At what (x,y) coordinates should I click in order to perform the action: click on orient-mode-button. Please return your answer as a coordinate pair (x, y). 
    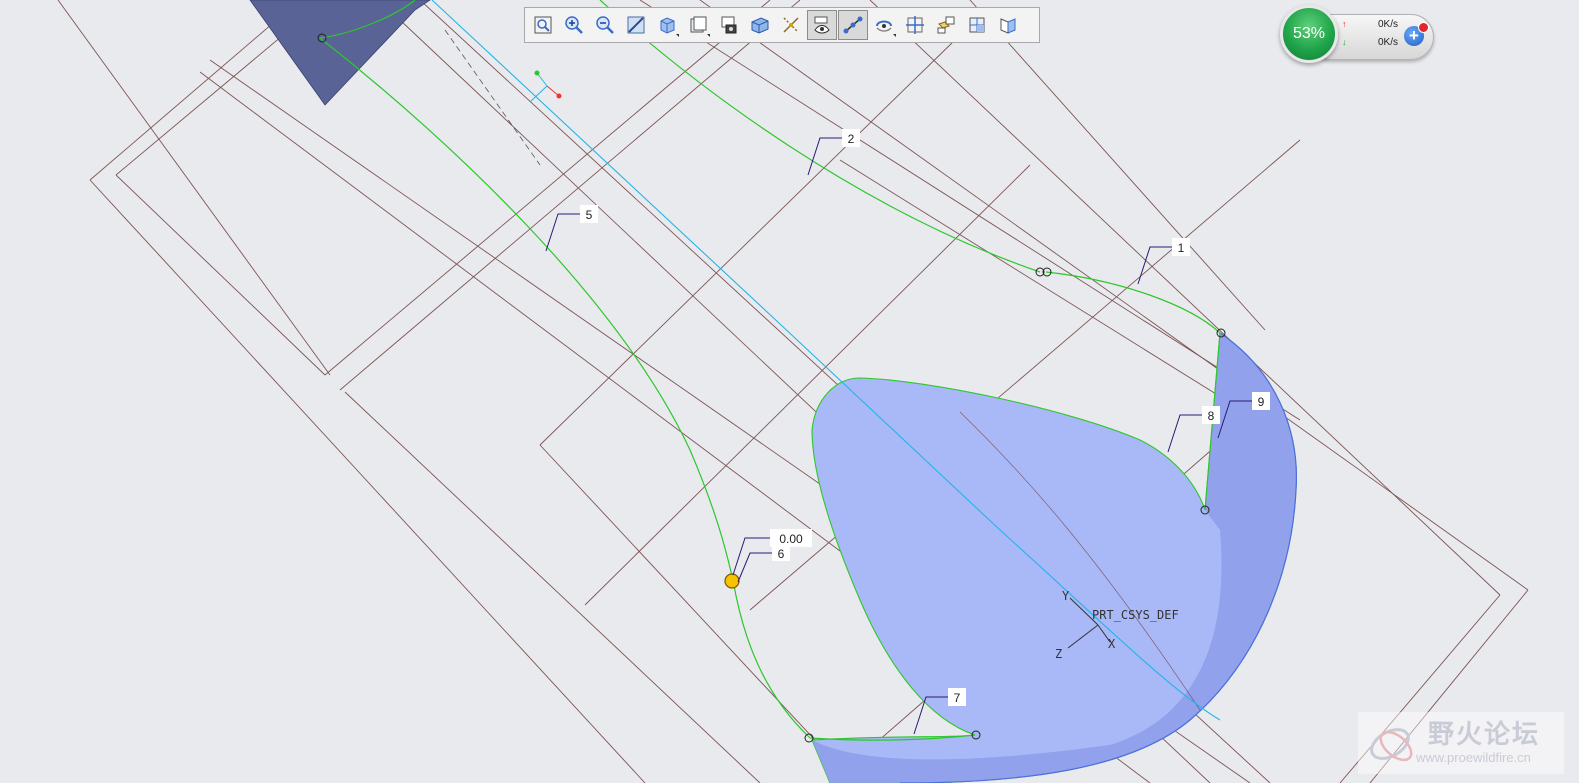
    Looking at the image, I should click on (884, 25).